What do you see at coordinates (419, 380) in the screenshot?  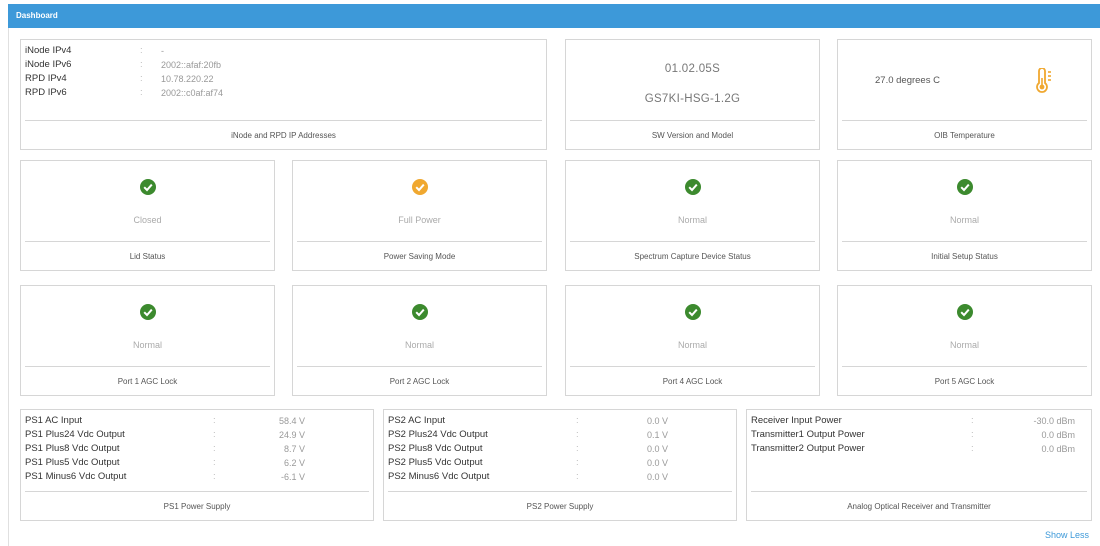 I see `card-footer: Port 2 AGC Lock` at bounding box center [419, 380].